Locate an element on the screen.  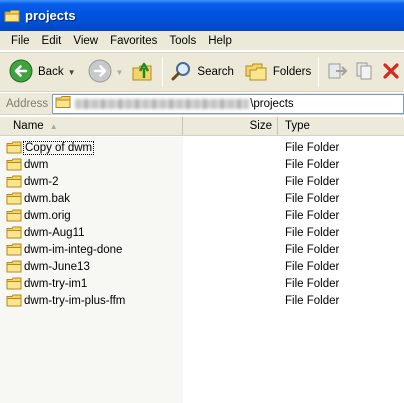
title-bar: projects is located at coordinates (202, 15).